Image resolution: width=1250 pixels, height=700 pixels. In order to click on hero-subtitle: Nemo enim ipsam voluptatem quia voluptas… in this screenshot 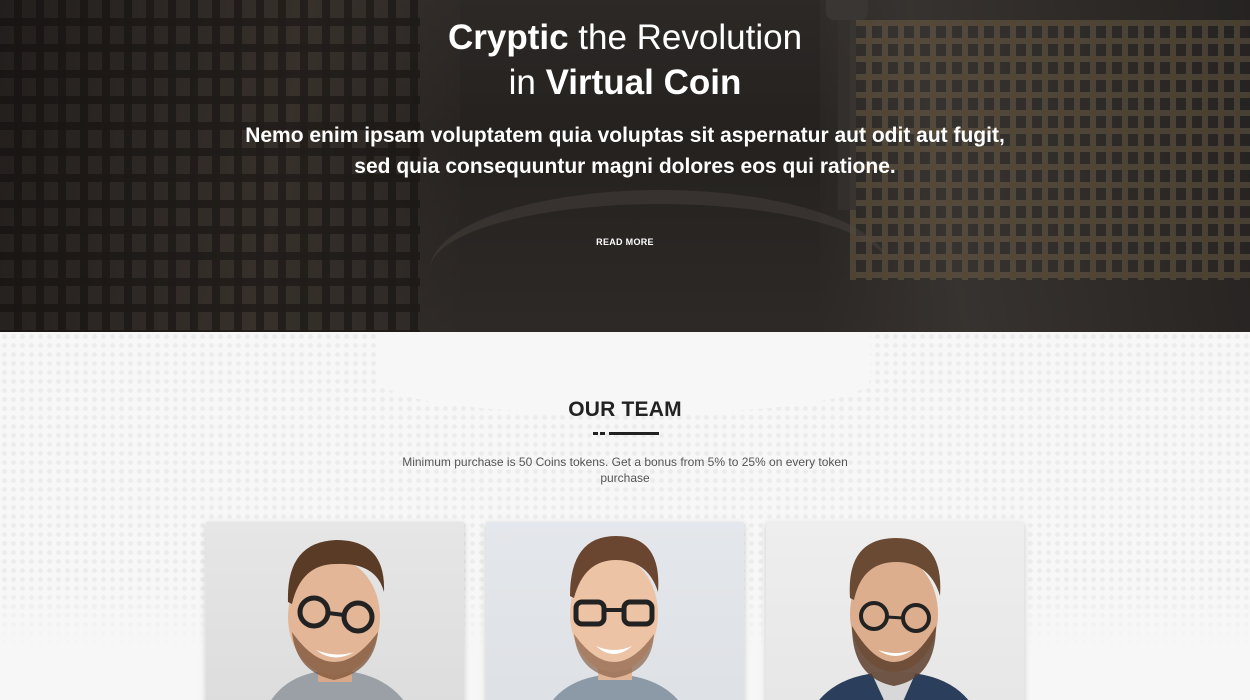, I will do `click(625, 151)`.